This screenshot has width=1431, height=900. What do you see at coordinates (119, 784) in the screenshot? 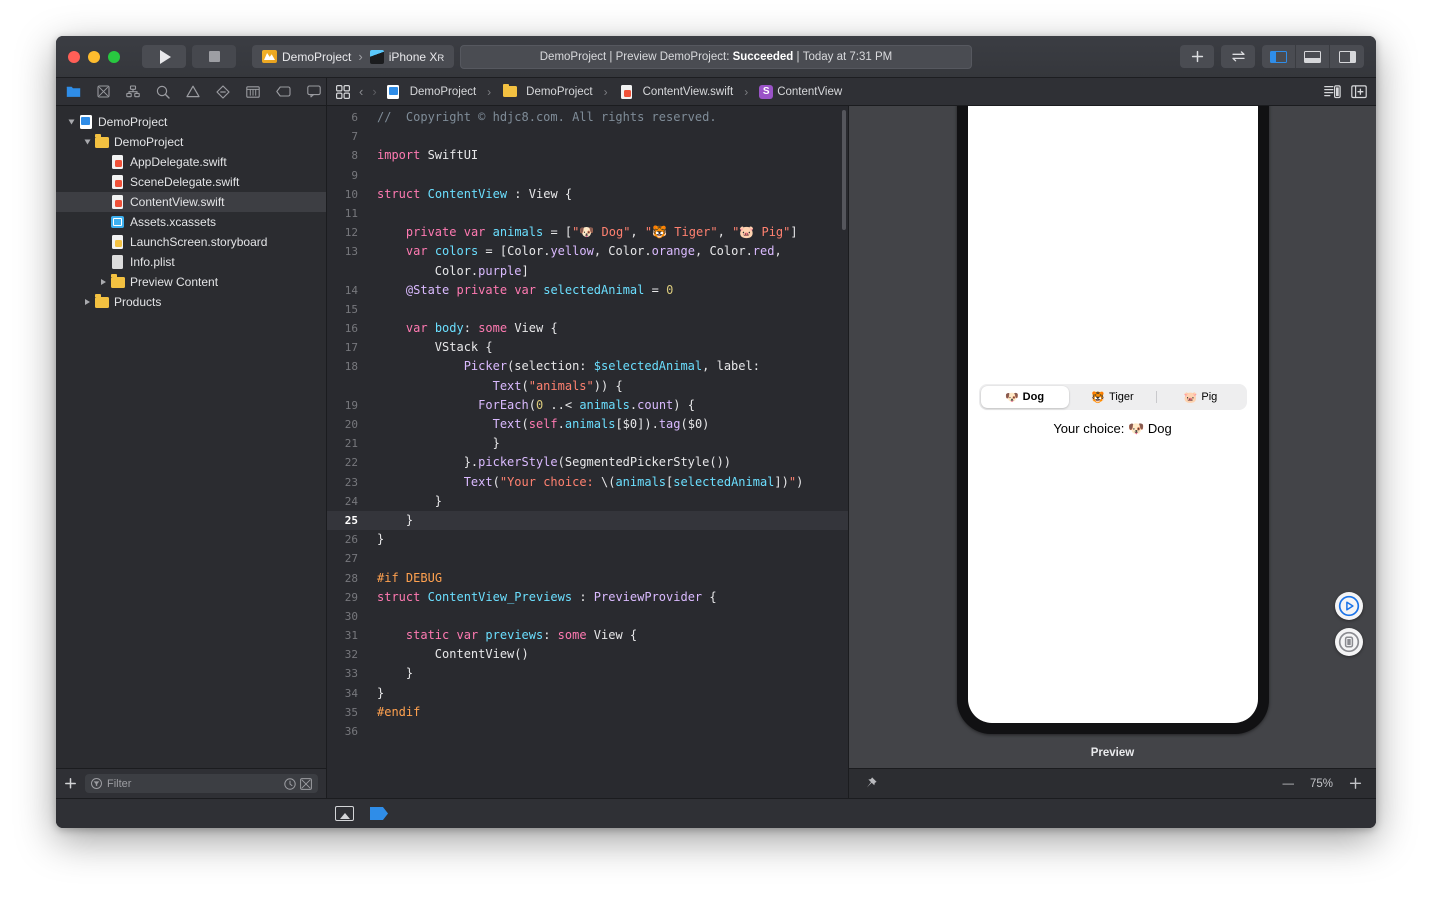
I see `filter-input: Filter` at bounding box center [119, 784].